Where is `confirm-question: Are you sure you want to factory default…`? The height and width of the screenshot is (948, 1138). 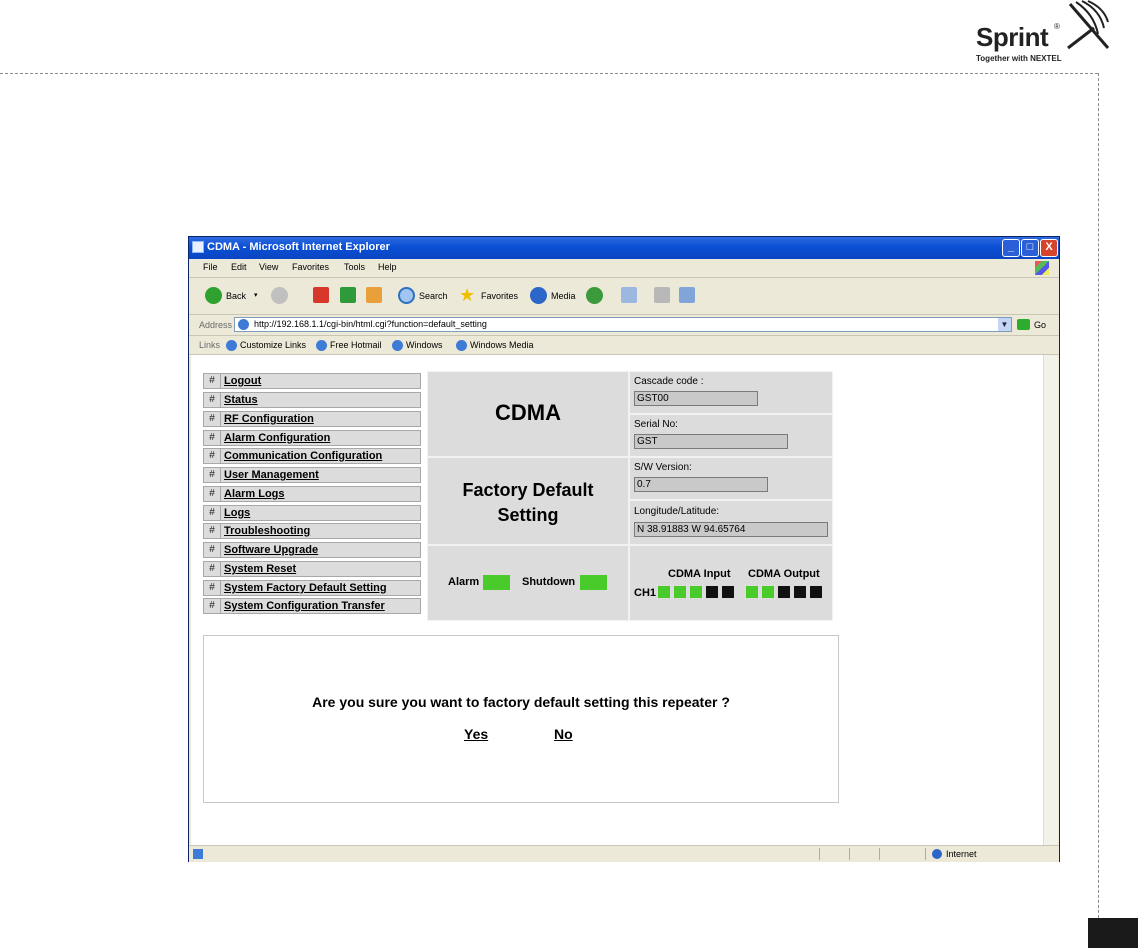 confirm-question: Are you sure you want to factory default… is located at coordinates (521, 702).